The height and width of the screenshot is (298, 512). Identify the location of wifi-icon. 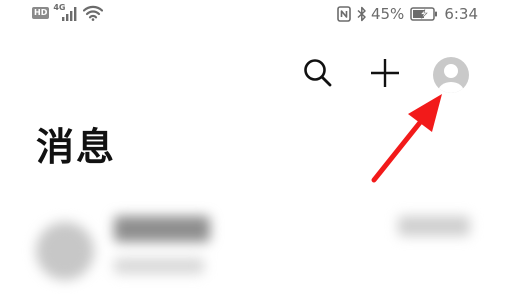
(93, 13).